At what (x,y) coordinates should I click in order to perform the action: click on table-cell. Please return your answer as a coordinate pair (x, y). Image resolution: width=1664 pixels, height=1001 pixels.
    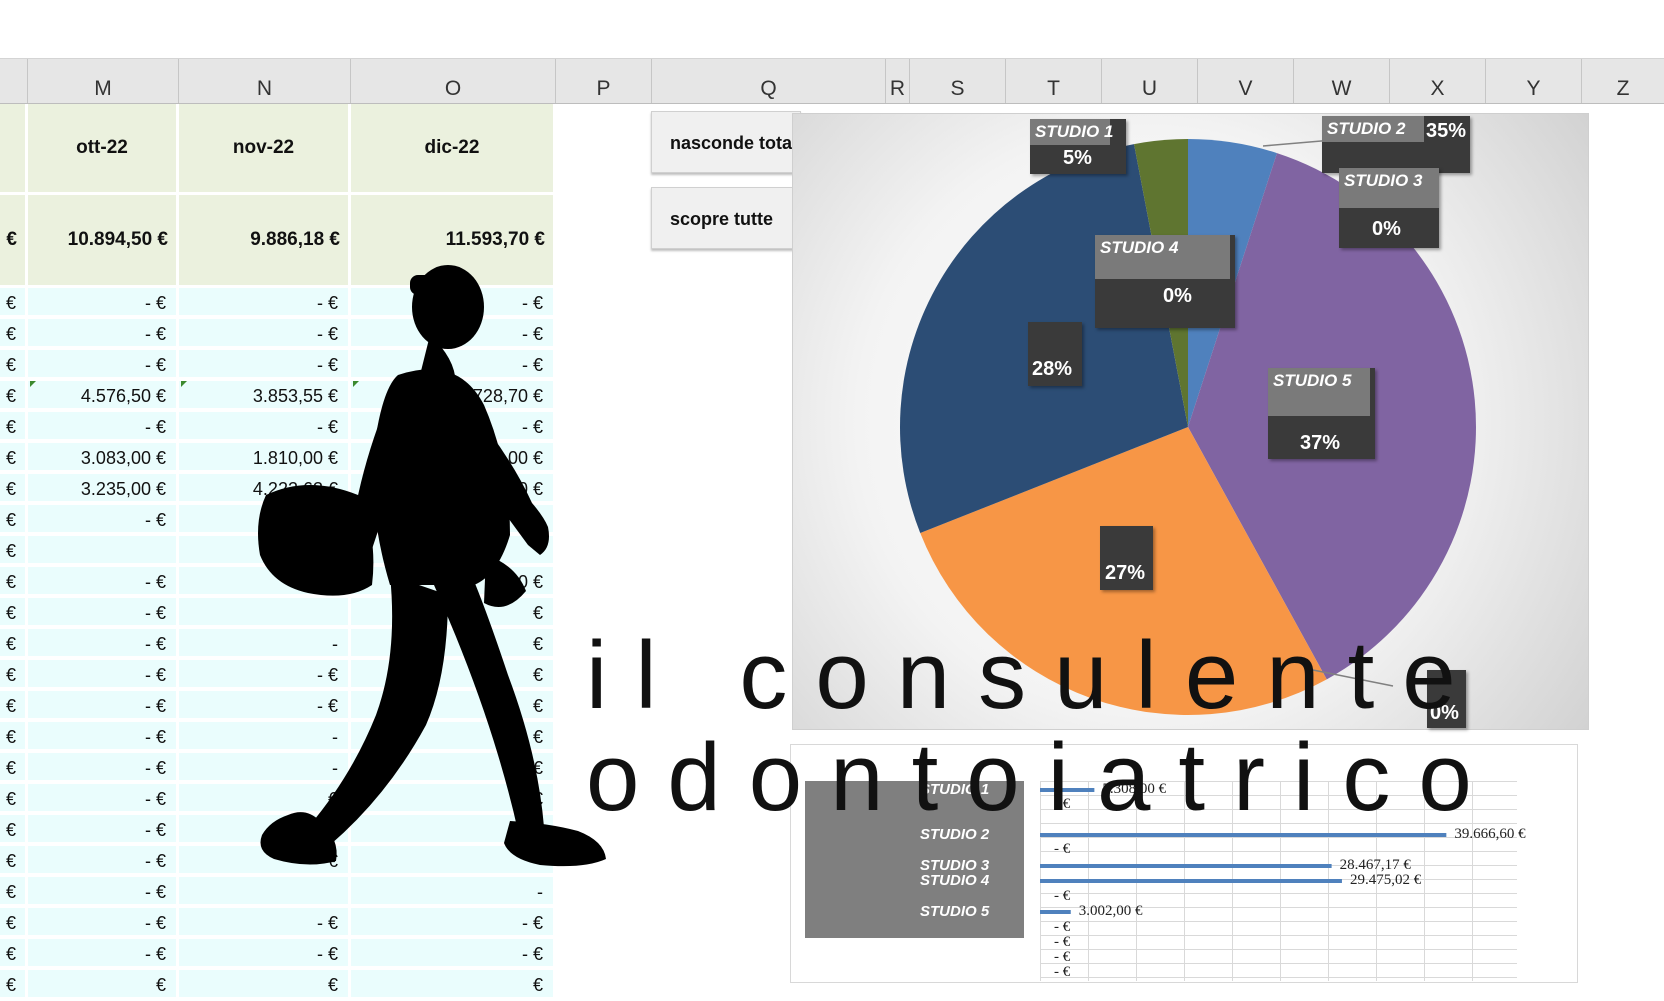
    Looking at the image, I should click on (103, 550).